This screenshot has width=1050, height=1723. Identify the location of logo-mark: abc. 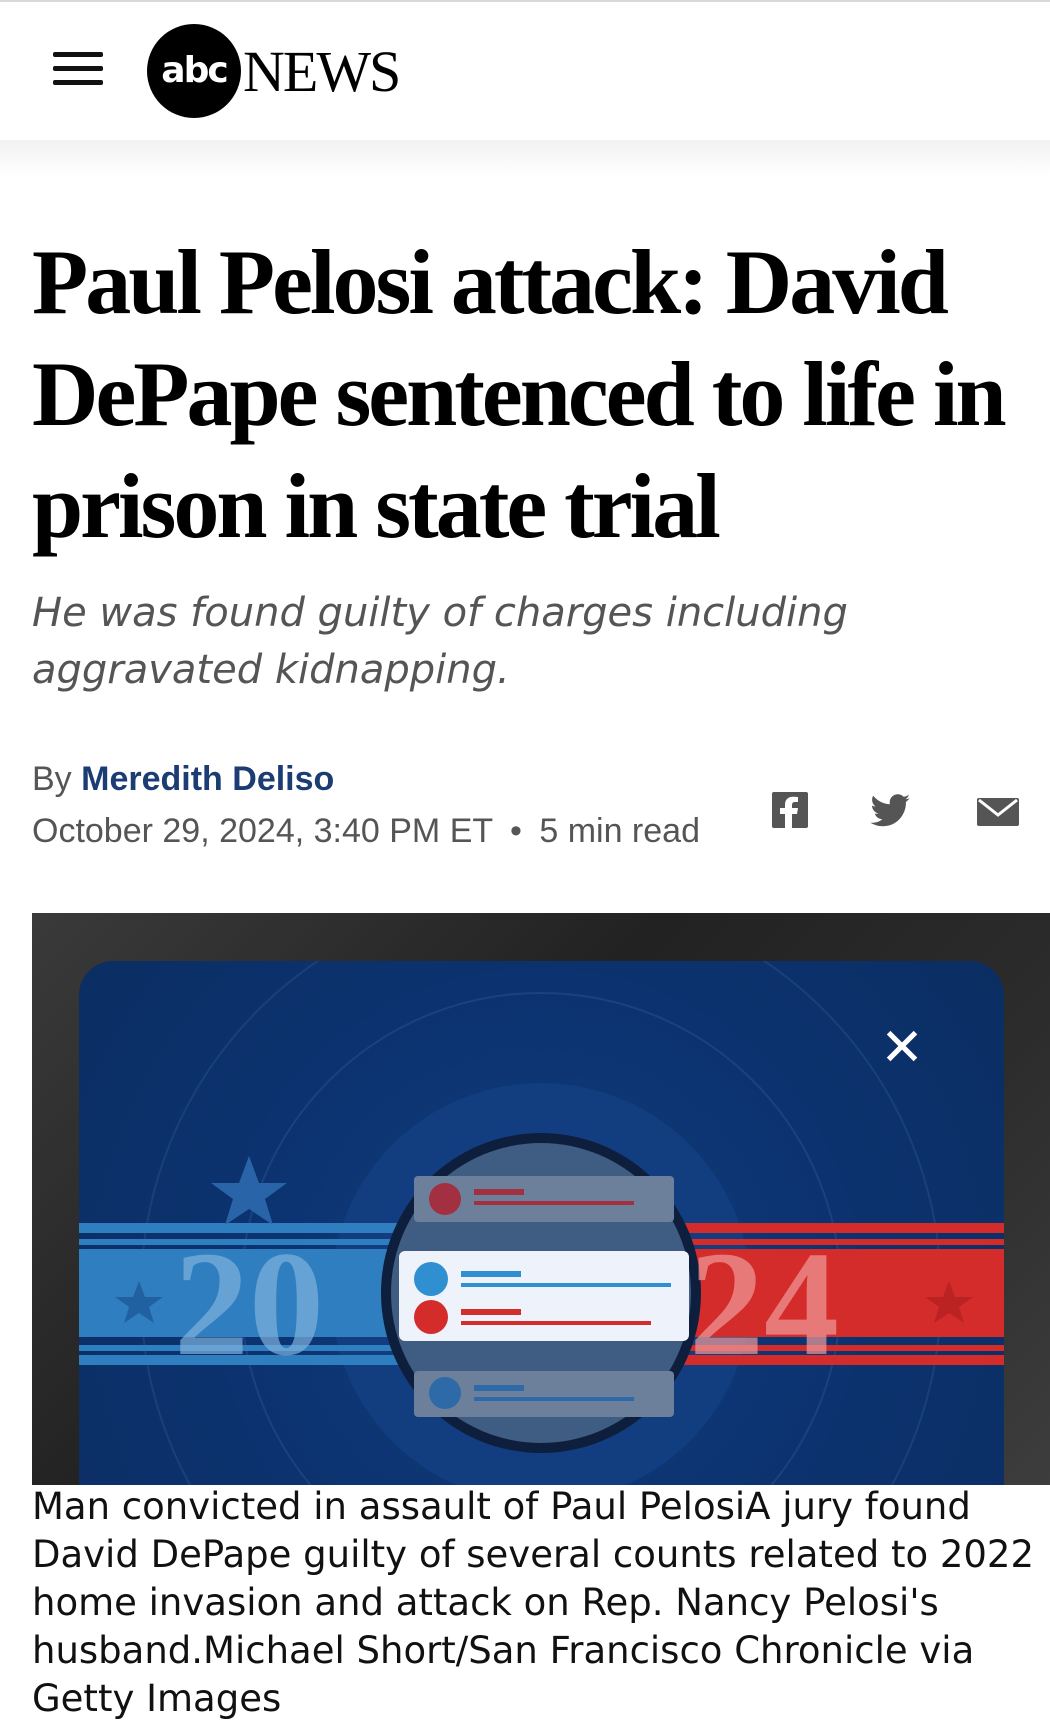
(194, 71).